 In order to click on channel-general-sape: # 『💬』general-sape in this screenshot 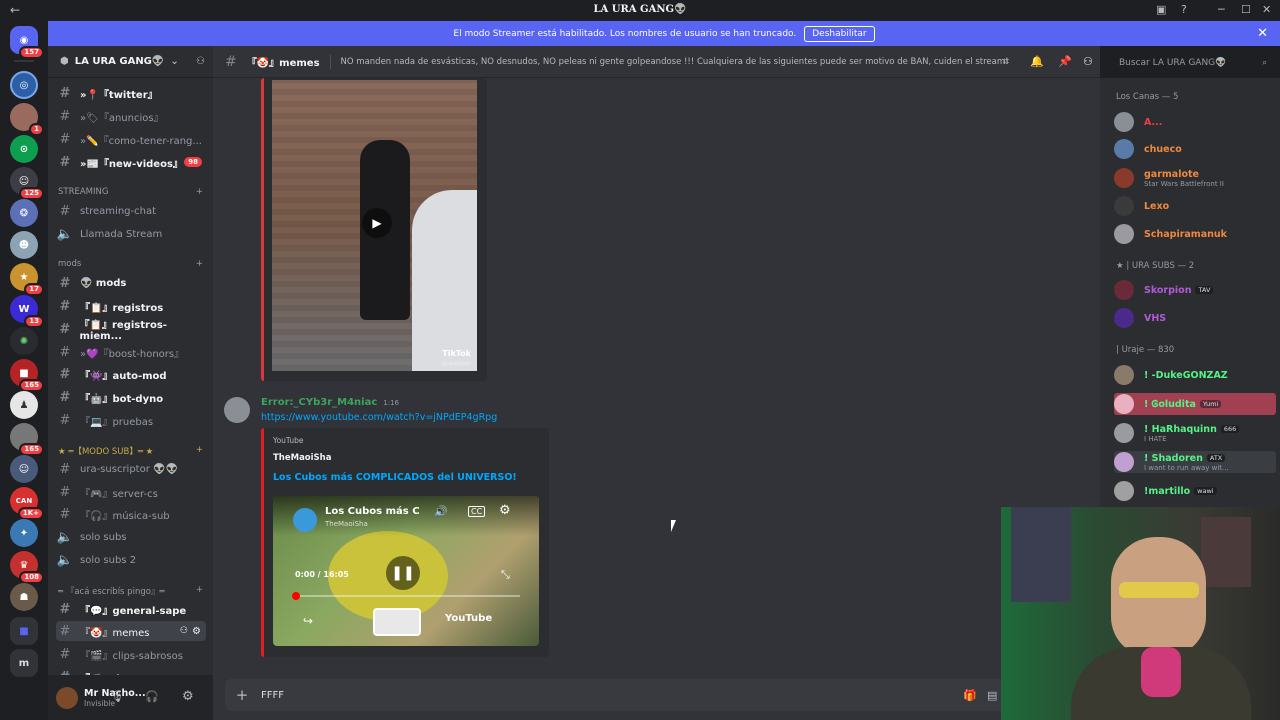, I will do `click(131, 609)`.